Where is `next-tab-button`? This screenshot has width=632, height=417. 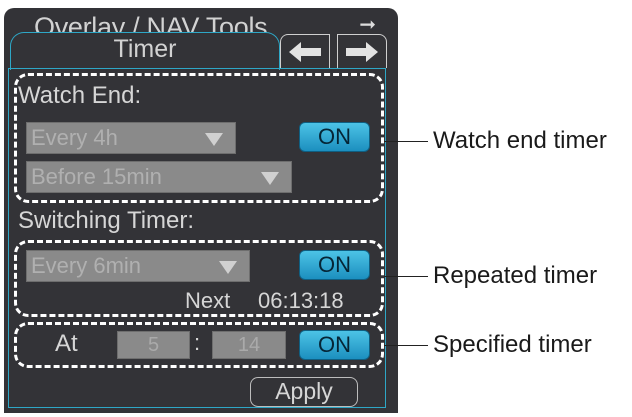
next-tab-button is located at coordinates (362, 51).